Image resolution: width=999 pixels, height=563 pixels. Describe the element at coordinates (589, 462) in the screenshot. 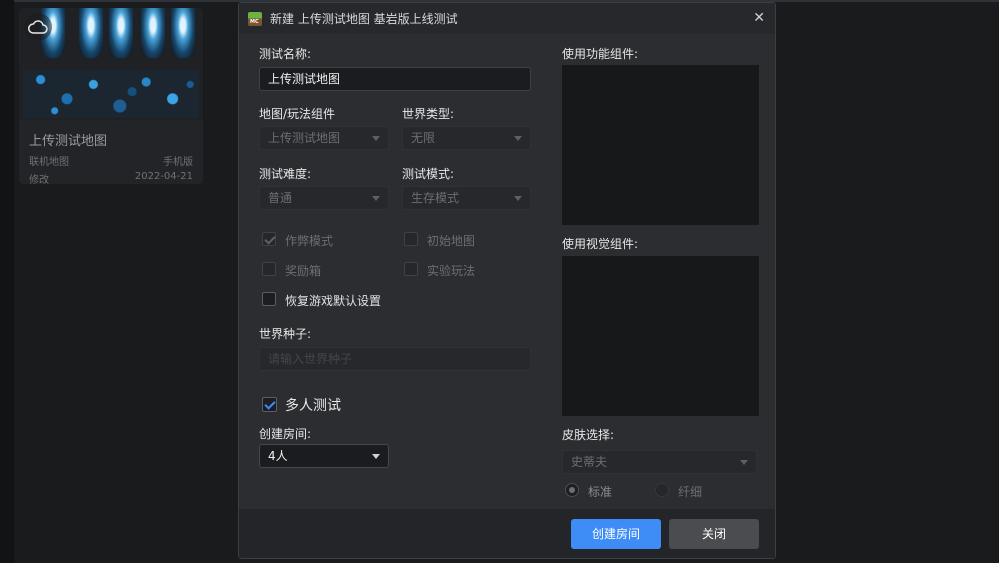

I see `skin-value: 史蒂夫` at that location.